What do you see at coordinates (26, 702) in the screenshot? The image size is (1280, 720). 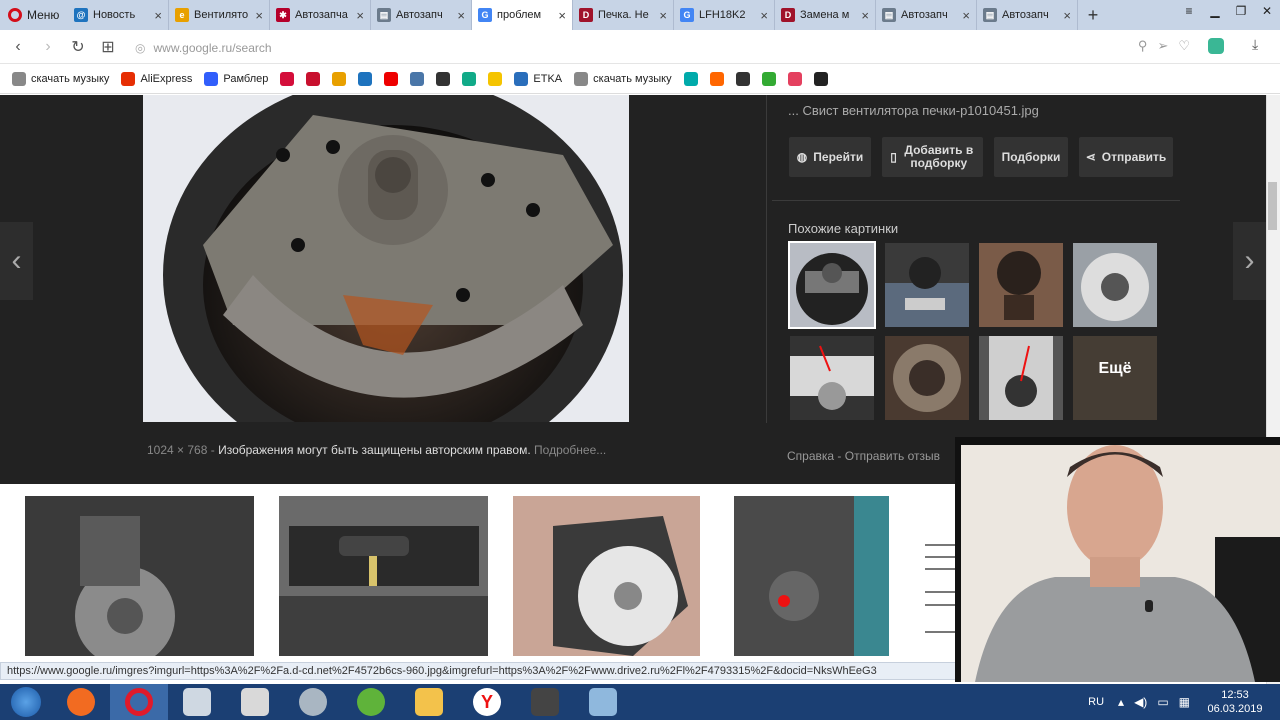 I see `start-button` at bounding box center [26, 702].